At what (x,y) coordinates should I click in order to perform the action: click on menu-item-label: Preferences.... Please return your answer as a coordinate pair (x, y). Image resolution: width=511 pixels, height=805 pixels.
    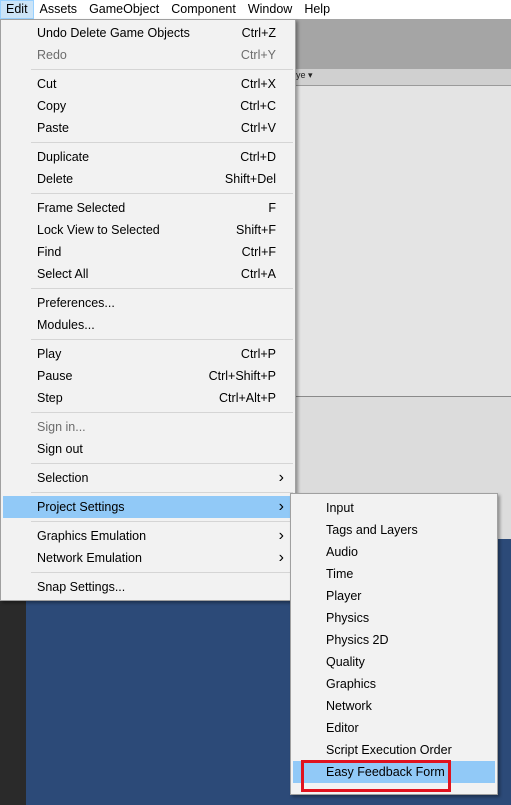
    Looking at the image, I should click on (76, 303).